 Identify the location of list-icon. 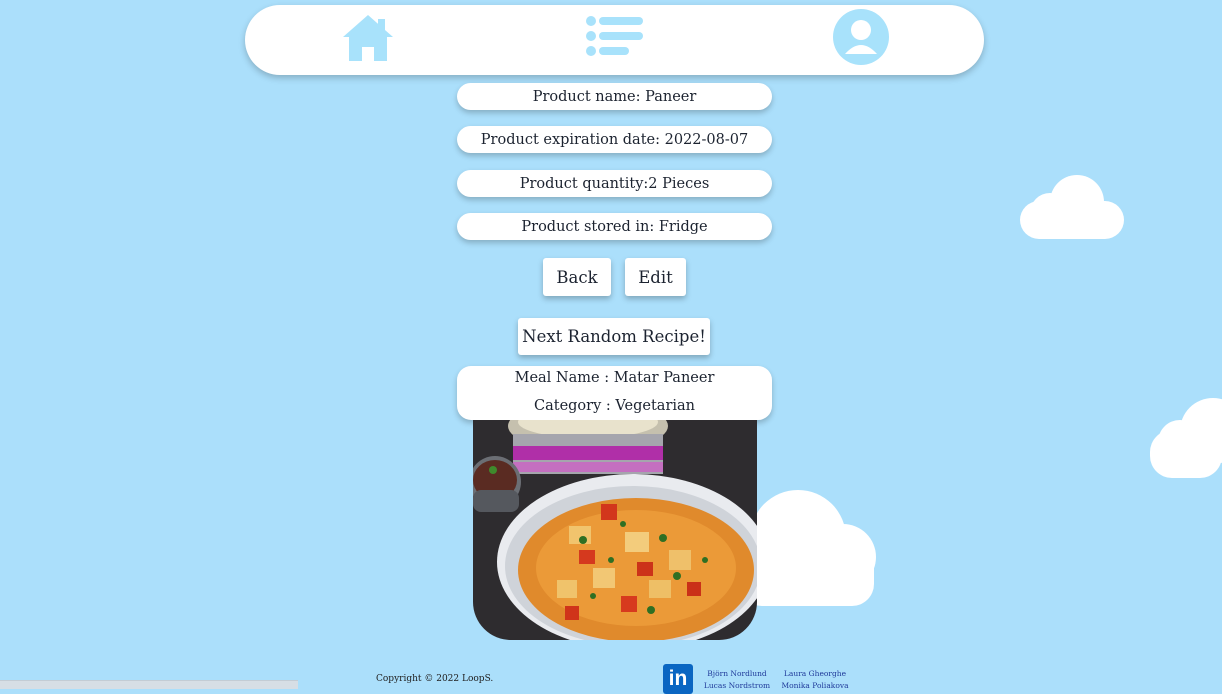
(615, 38).